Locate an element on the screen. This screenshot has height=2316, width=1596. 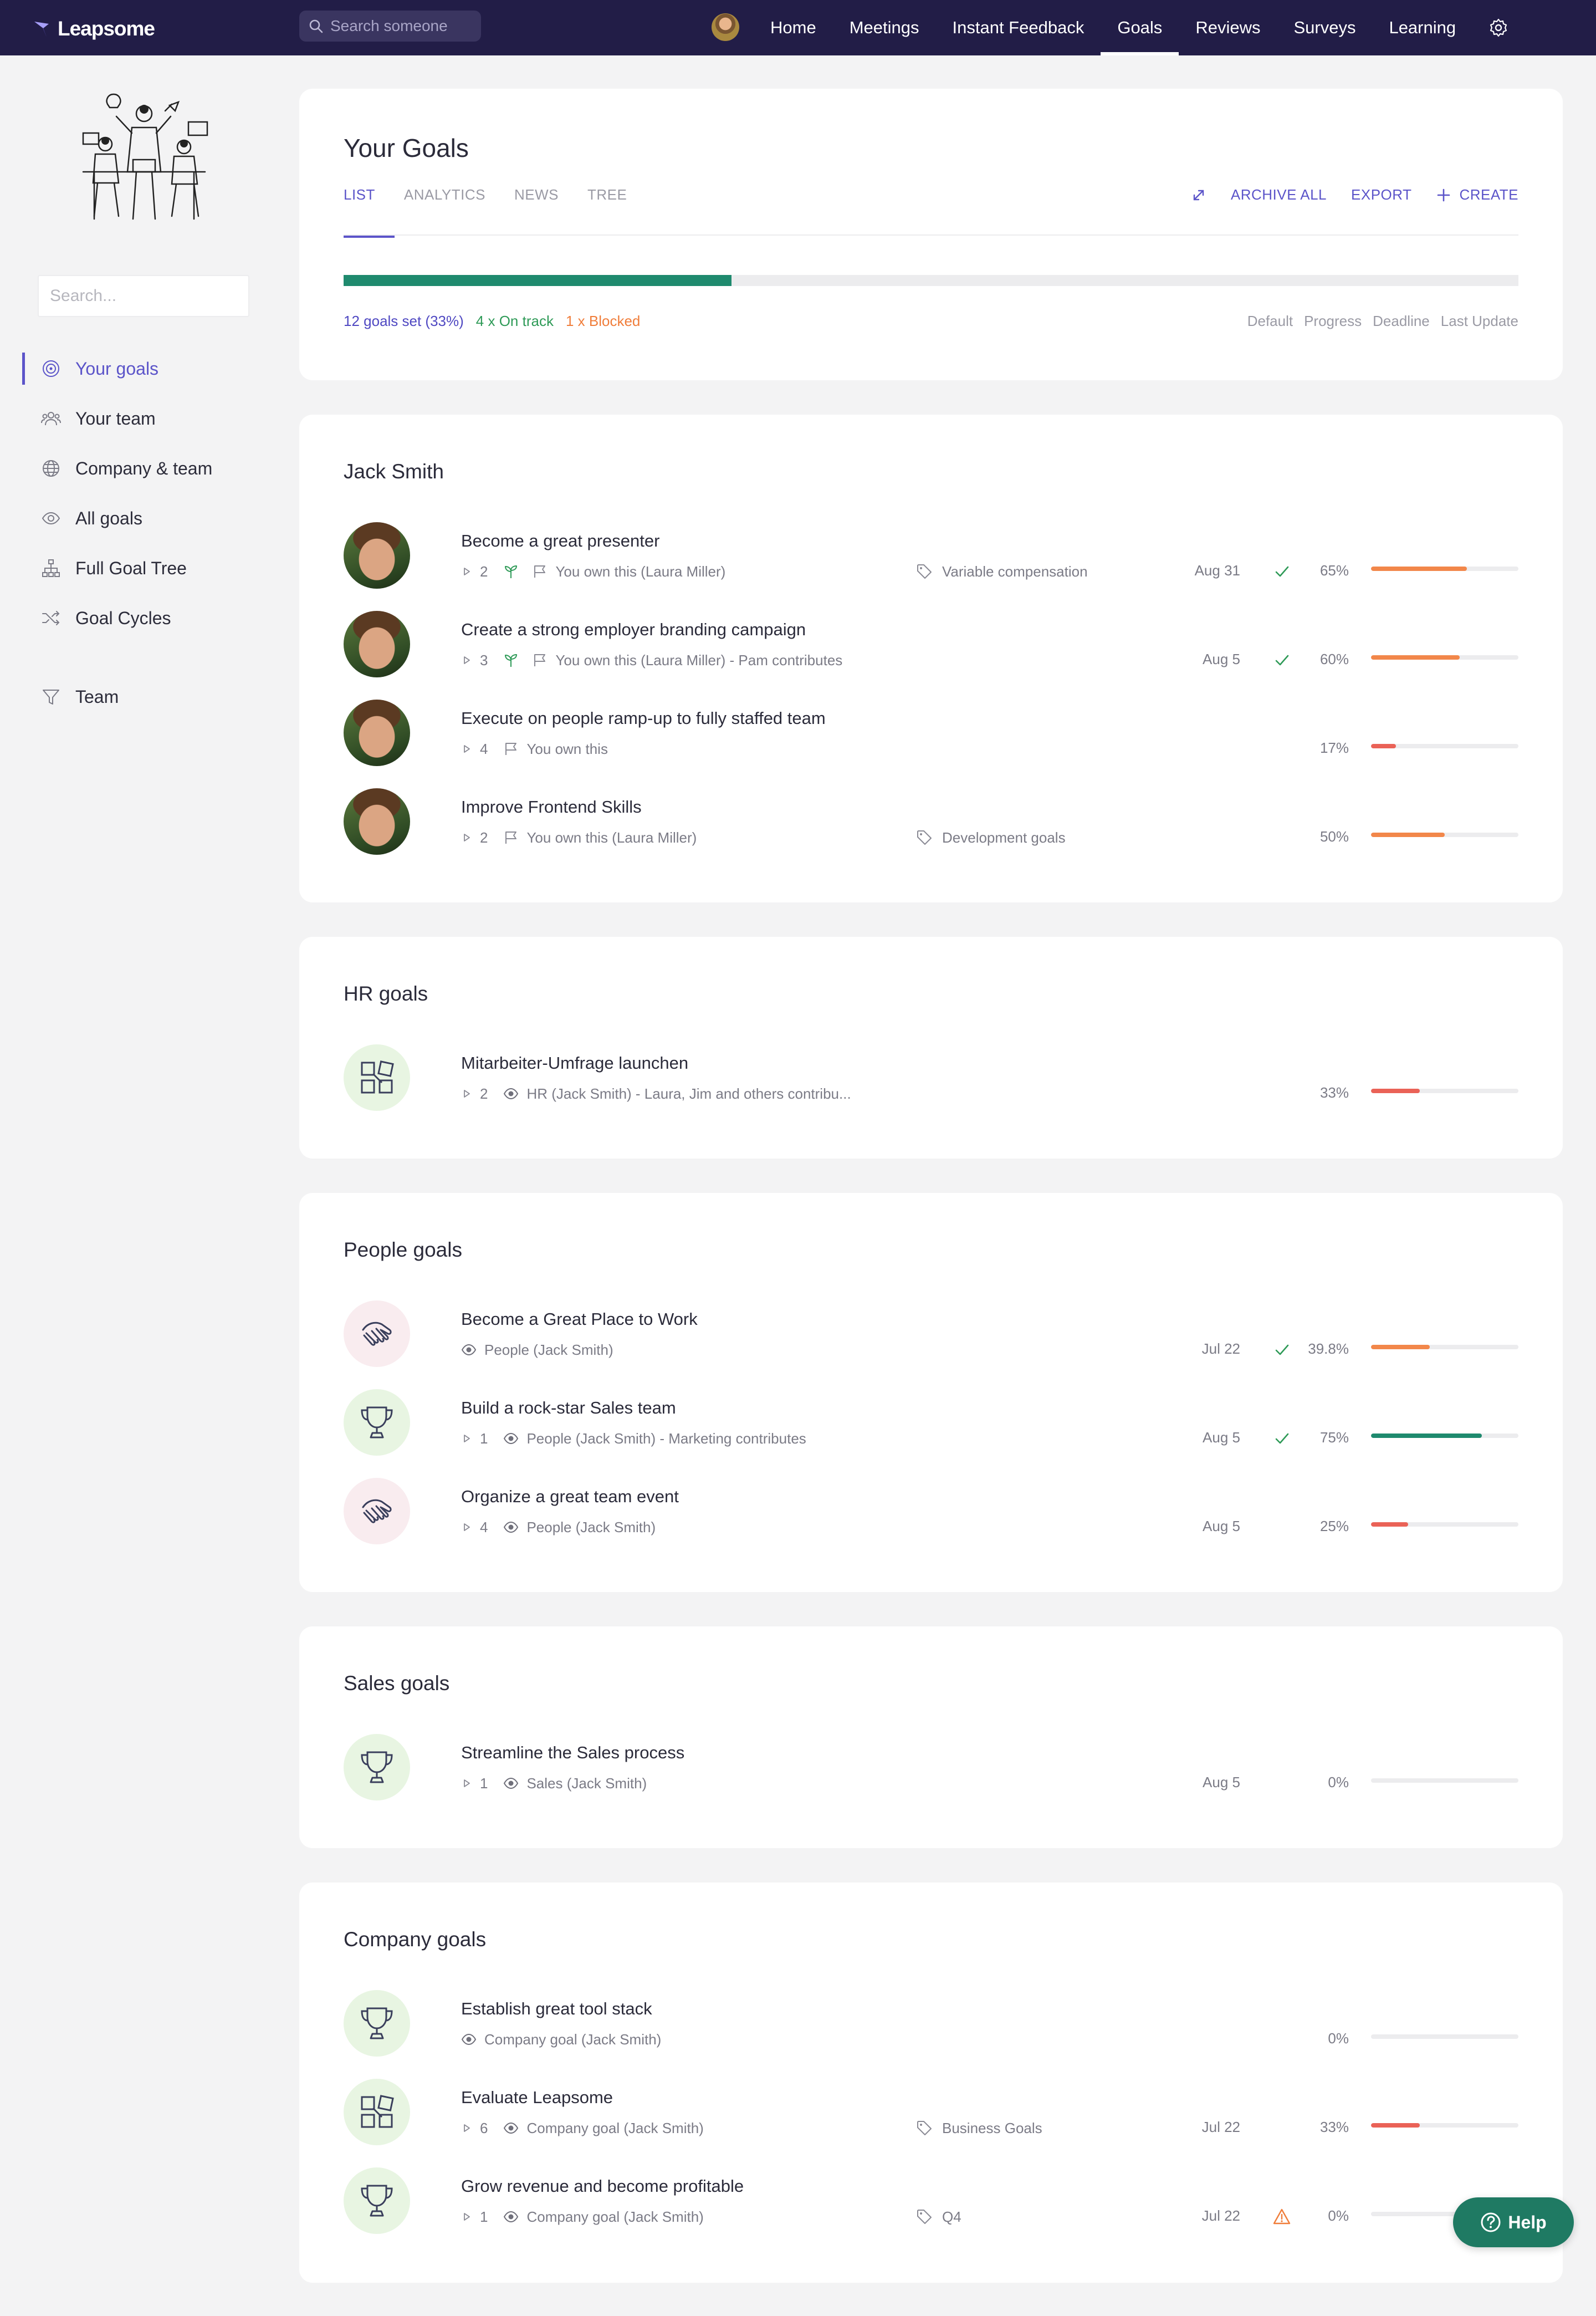
goal-progress-percent: 75% is located at coordinates (1334, 1437).